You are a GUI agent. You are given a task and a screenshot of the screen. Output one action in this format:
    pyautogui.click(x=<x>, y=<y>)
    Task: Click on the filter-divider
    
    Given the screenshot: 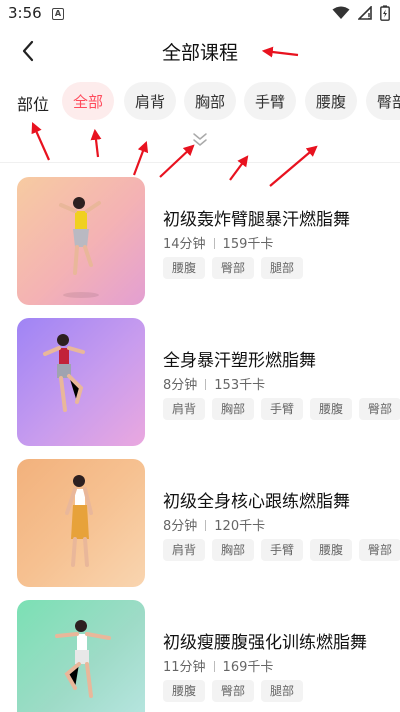 What is the action you would take?
    pyautogui.click(x=200, y=162)
    